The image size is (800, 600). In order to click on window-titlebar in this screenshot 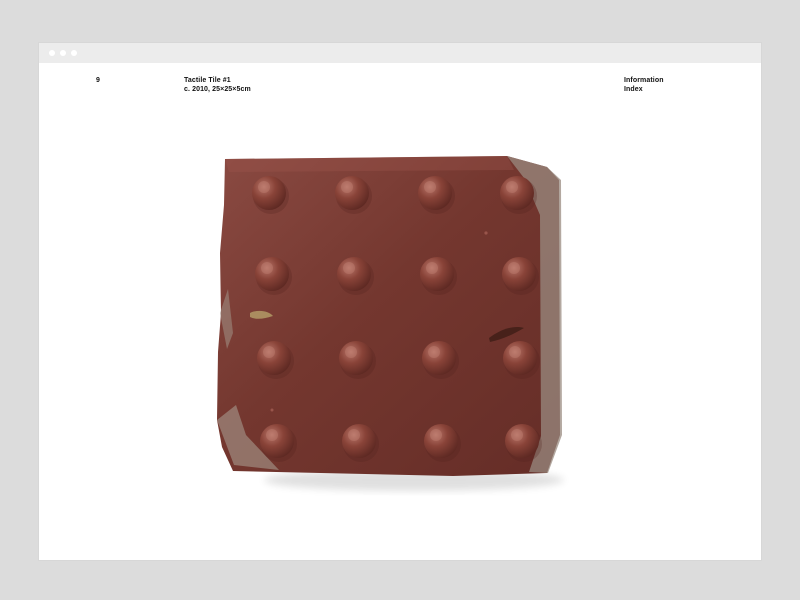, I will do `click(400, 53)`.